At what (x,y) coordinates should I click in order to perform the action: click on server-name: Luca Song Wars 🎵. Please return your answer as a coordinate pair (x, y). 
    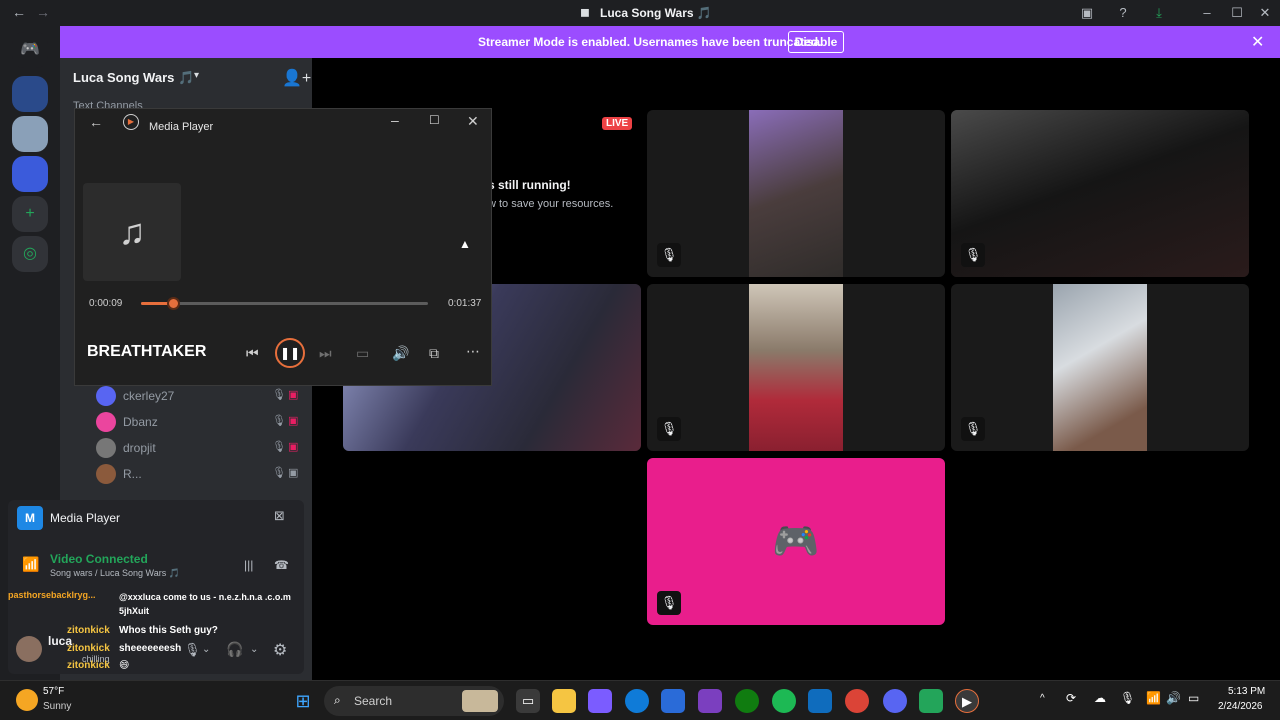
    Looking at the image, I should click on (133, 78).